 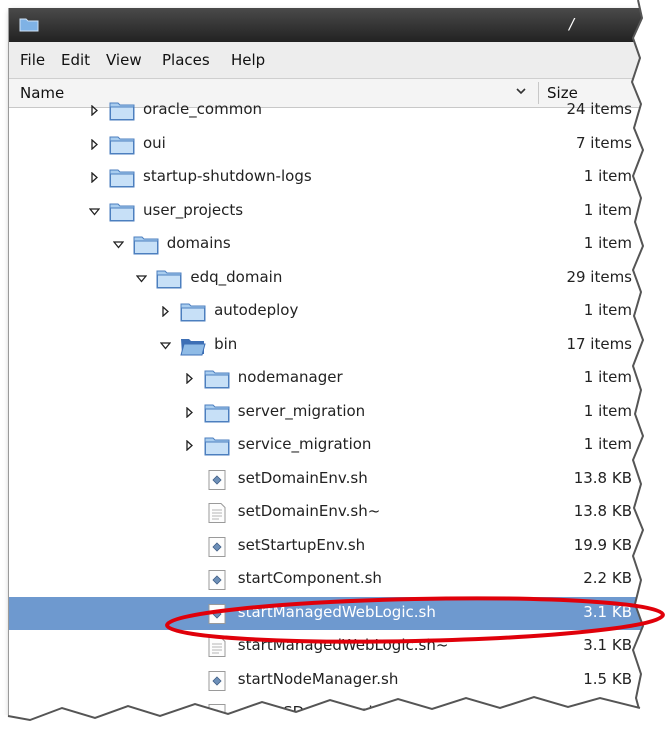 I want to click on list-item: oui 7 items, so click(x=326, y=145).